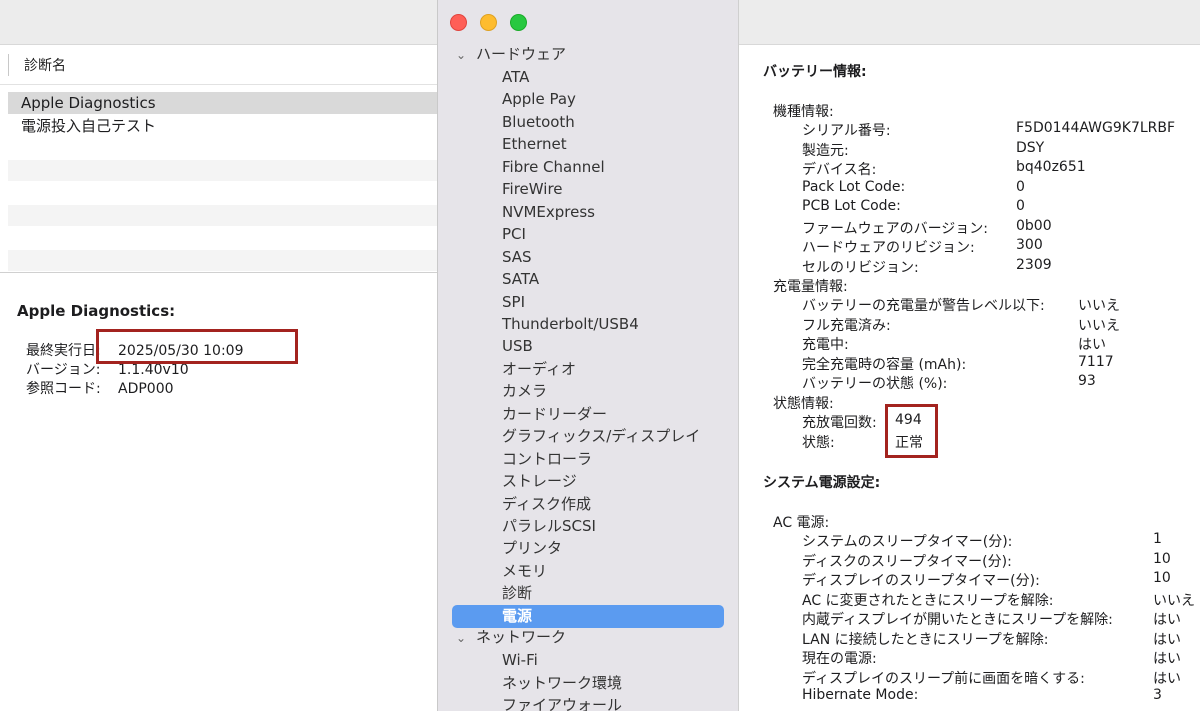  Describe the element at coordinates (562, 683) in the screenshot. I see `sidebar-item: ネットワーク環境` at that location.